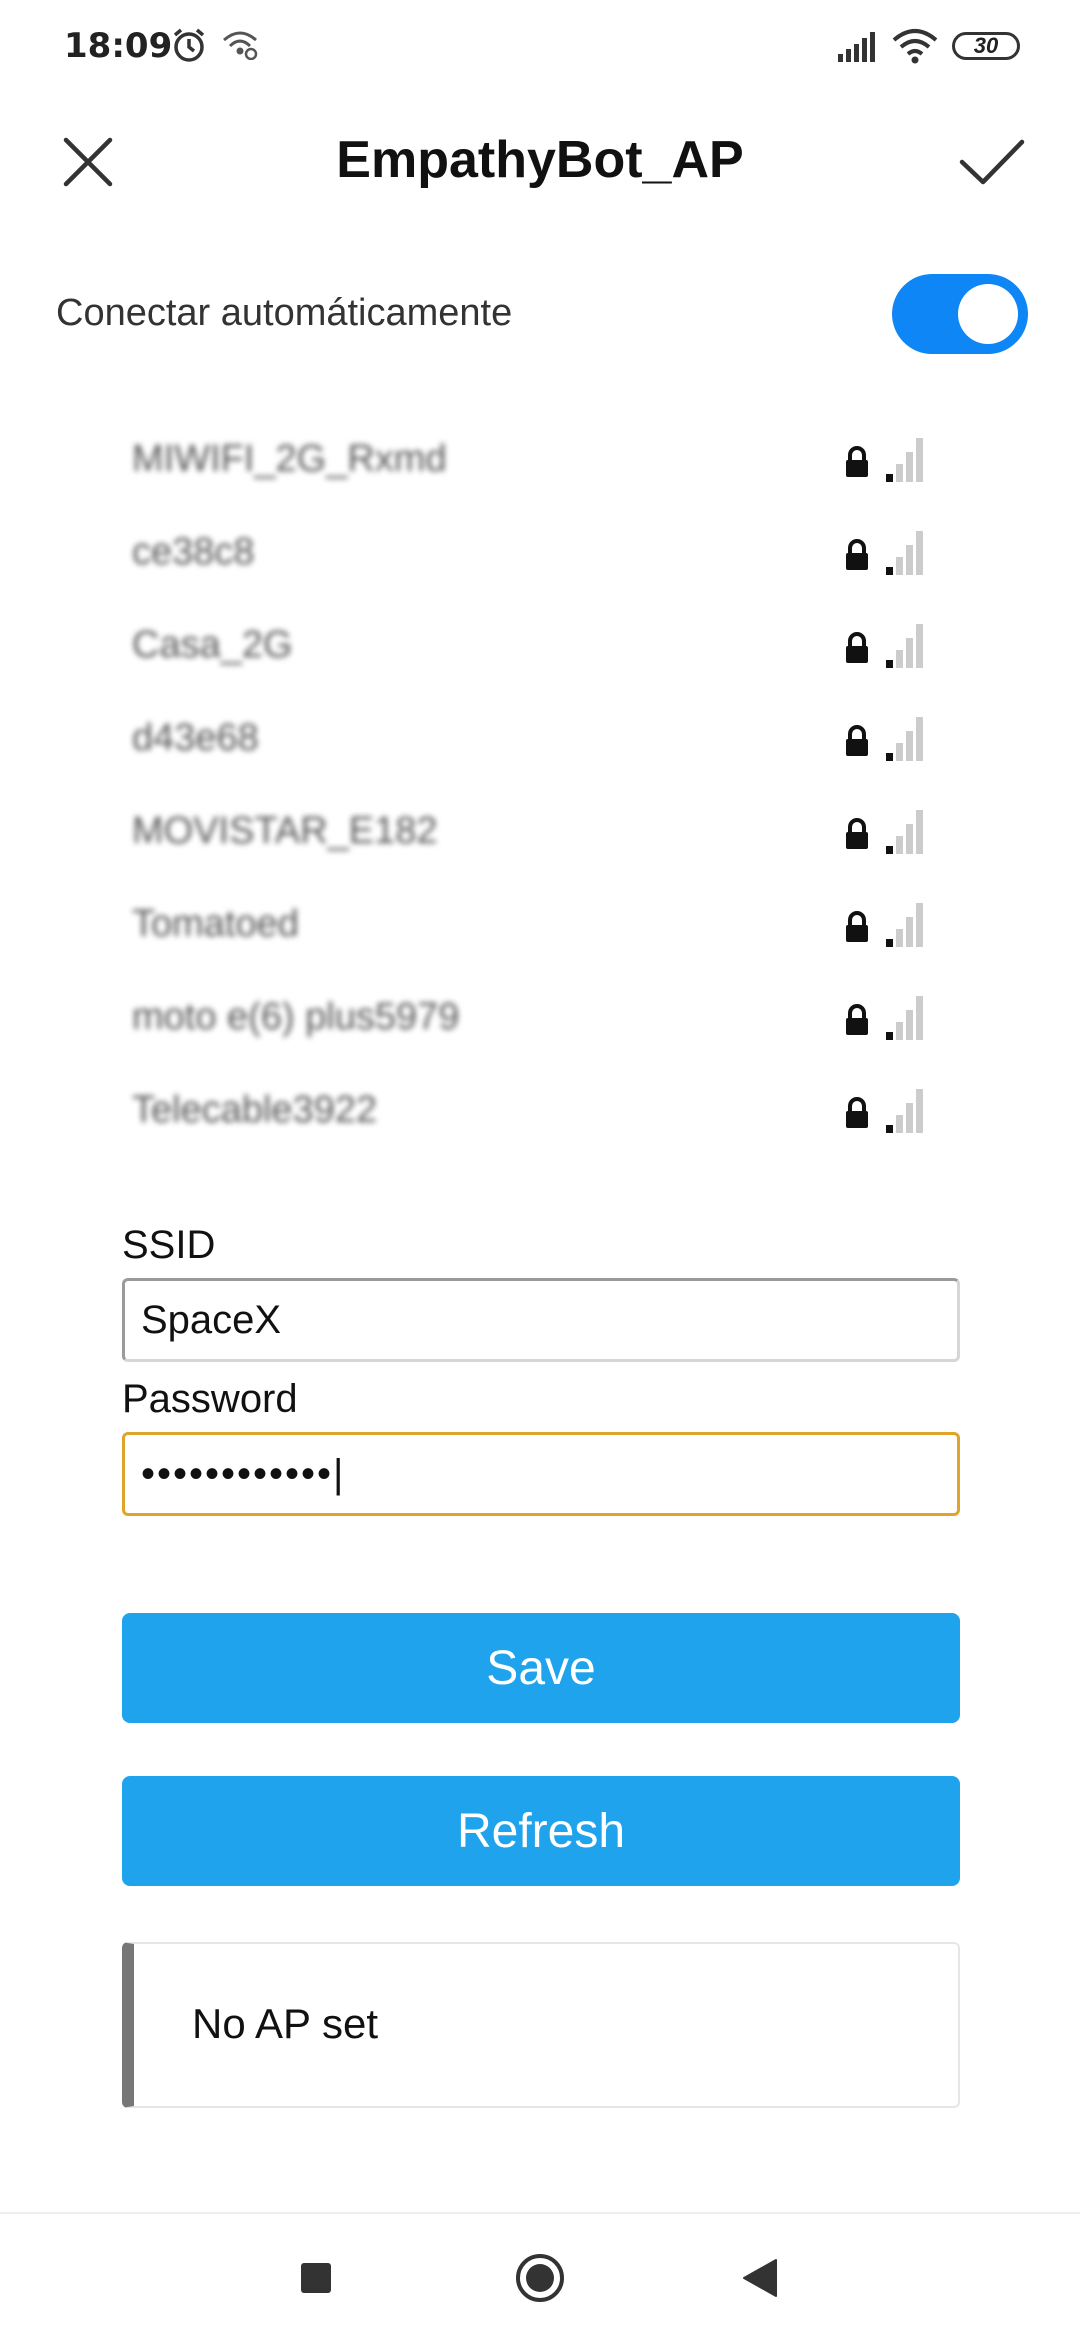 This screenshot has height=2342, width=1080. What do you see at coordinates (255, 1110) in the screenshot?
I see `network-name: Telecable3922` at bounding box center [255, 1110].